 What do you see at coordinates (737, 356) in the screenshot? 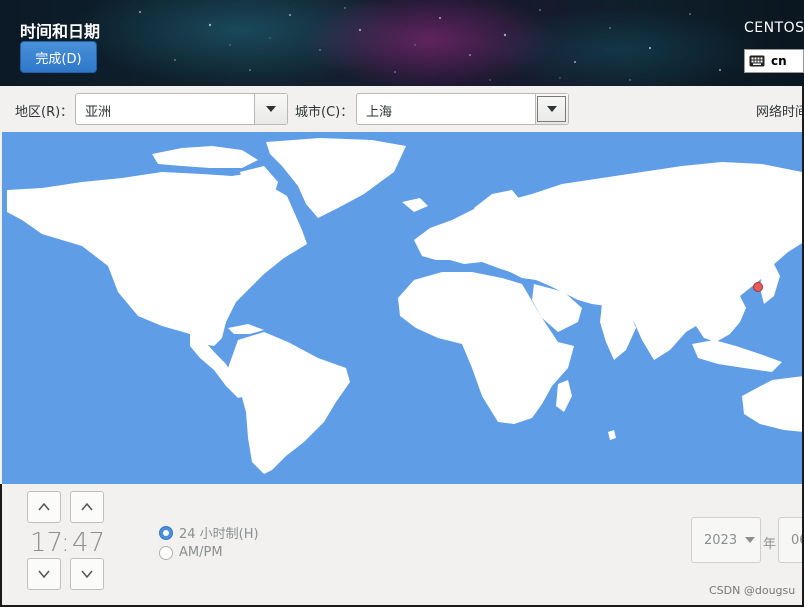
I see `islands-southeast-asia` at bounding box center [737, 356].